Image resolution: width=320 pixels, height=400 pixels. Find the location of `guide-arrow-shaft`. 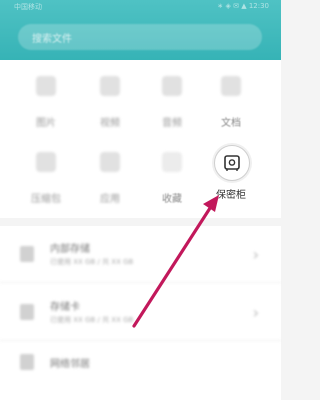

guide-arrow-shaft is located at coordinates (173, 265).